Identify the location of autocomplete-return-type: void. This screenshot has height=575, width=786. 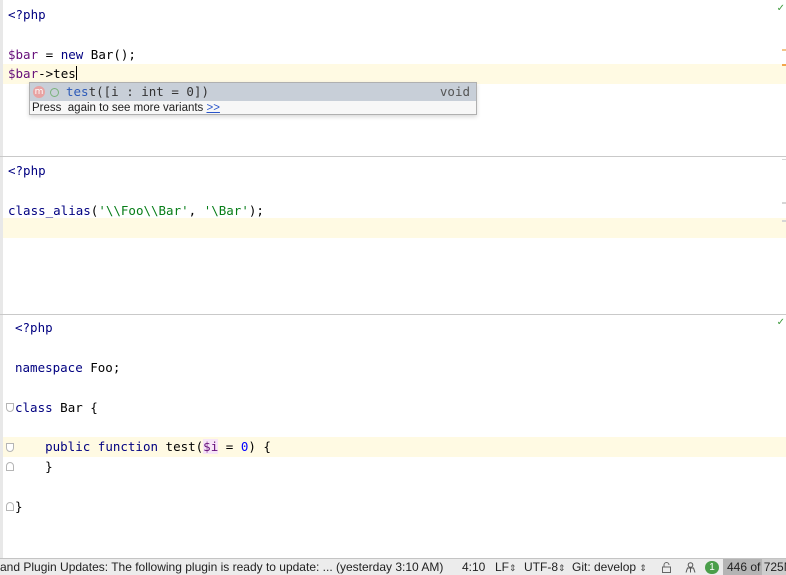
(454, 91).